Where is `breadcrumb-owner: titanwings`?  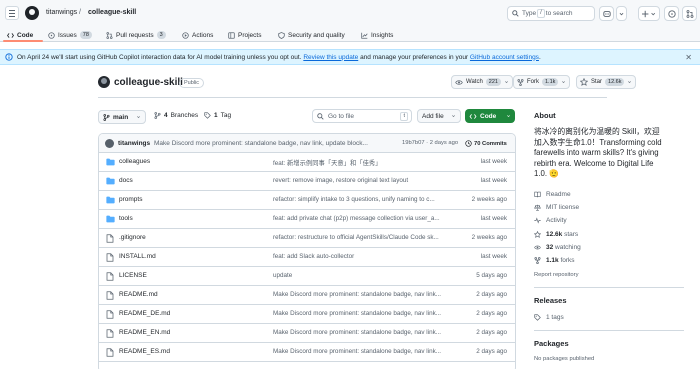
breadcrumb-owner: titanwings is located at coordinates (61, 12).